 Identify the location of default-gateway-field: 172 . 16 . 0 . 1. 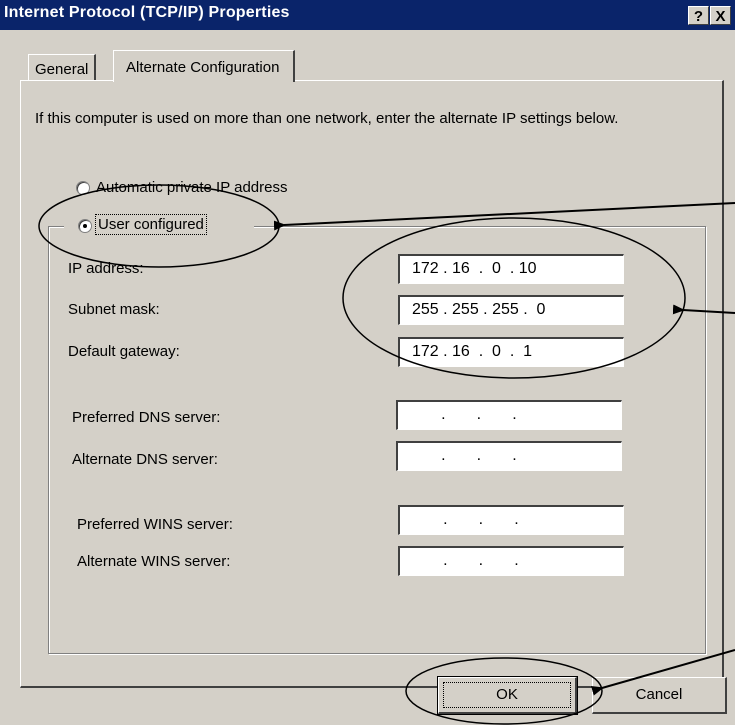
(511, 352).